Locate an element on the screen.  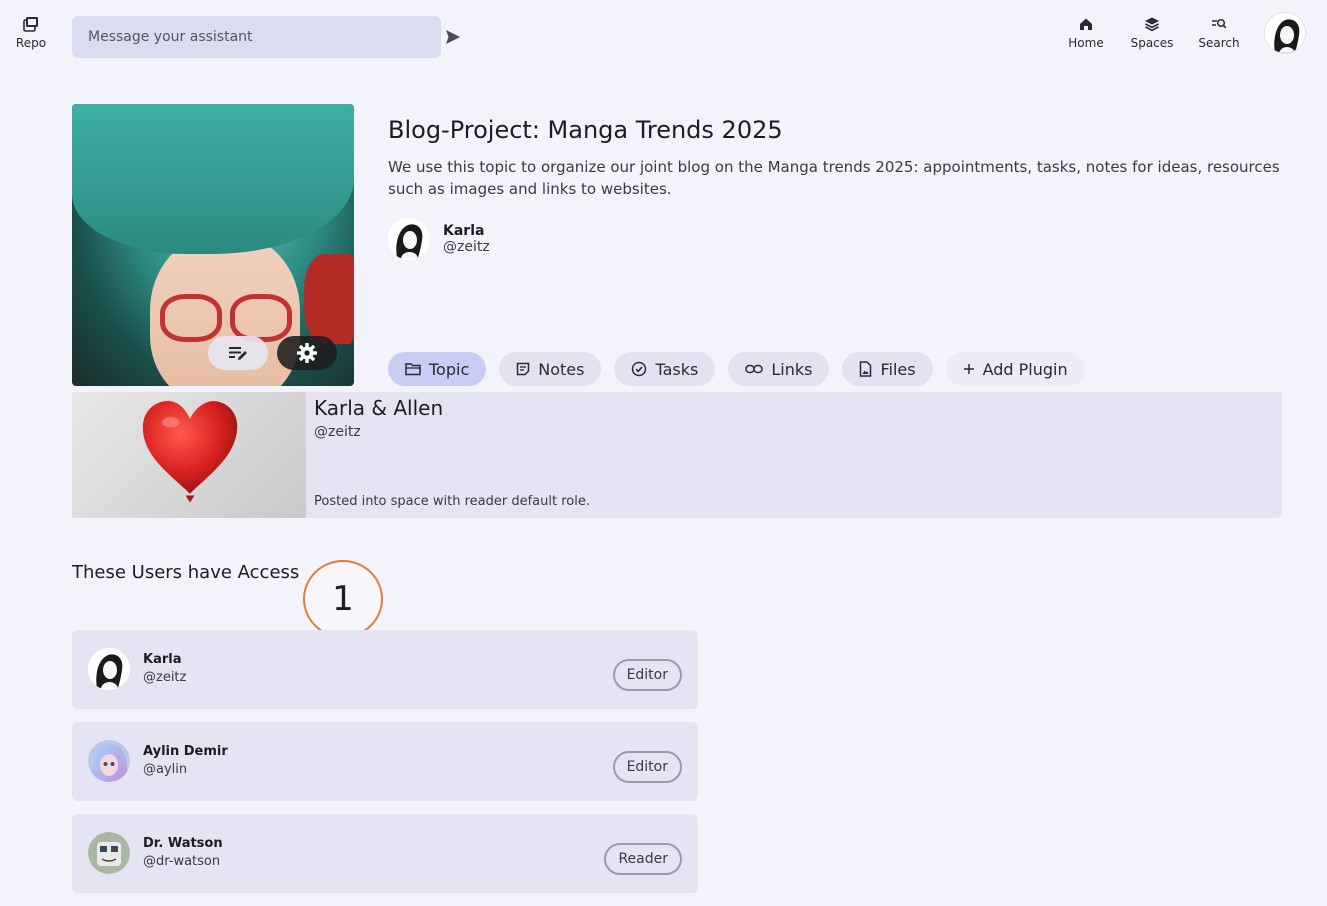
repo-label: Repo is located at coordinates (31, 43).